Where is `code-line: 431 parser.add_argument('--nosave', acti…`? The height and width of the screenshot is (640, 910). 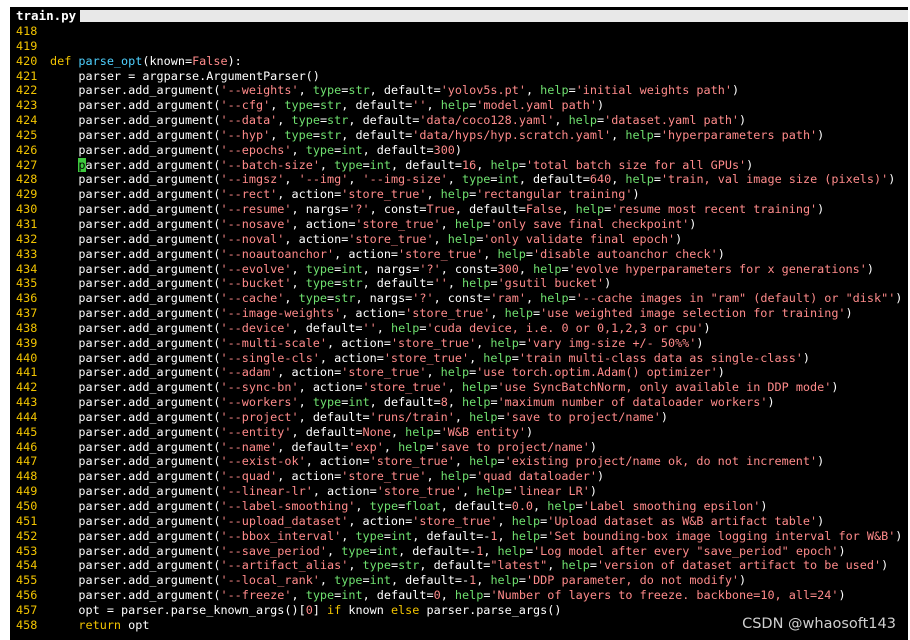
code-line: 431 parser.add_argument('--nosave', acti… is located at coordinates (459, 224).